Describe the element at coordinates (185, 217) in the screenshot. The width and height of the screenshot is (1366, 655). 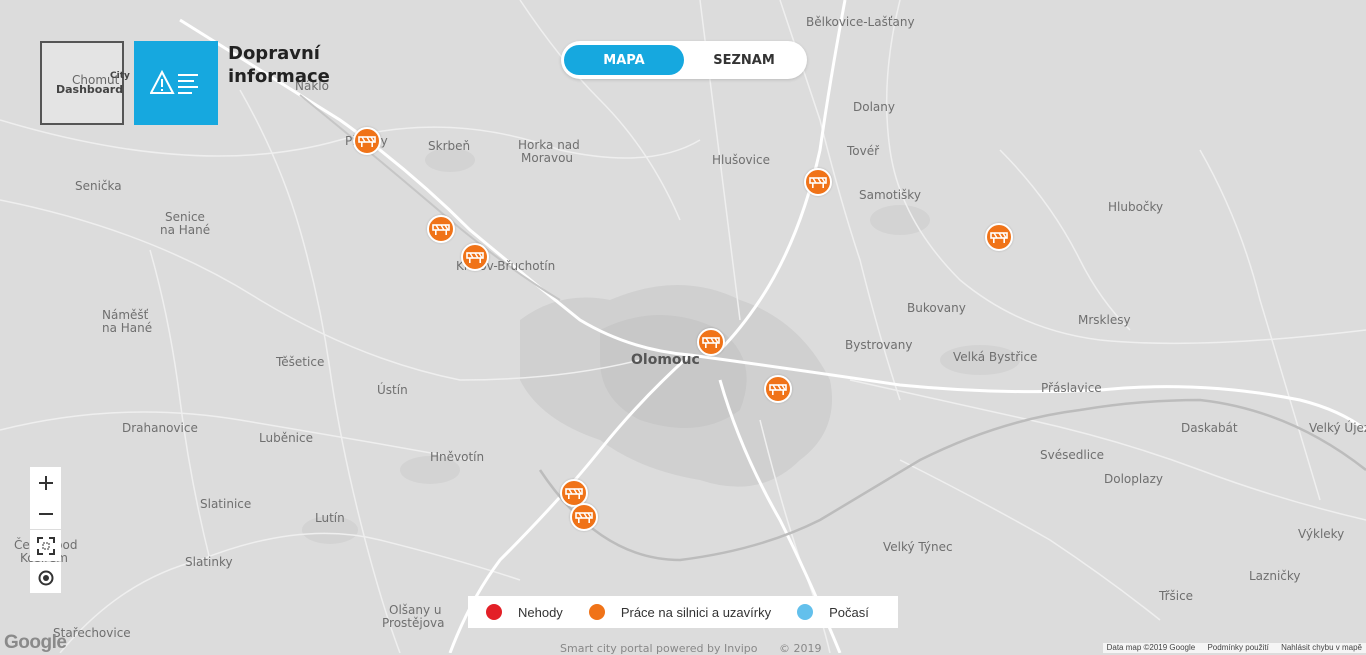
I see `map-label: Senice` at that location.